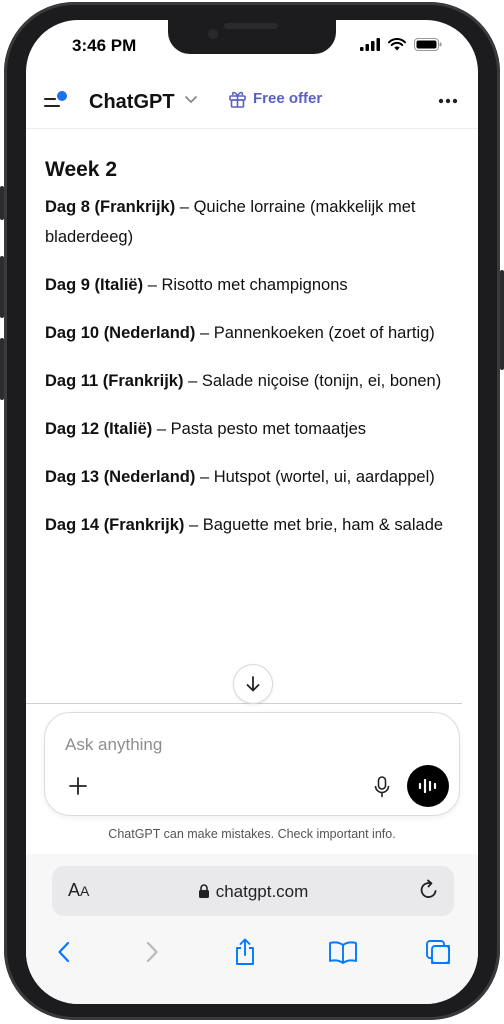 Image resolution: width=504 pixels, height=1024 pixels. Describe the element at coordinates (120, 333) in the screenshot. I see `meal-day: Dag 10 (Nederland)` at that location.